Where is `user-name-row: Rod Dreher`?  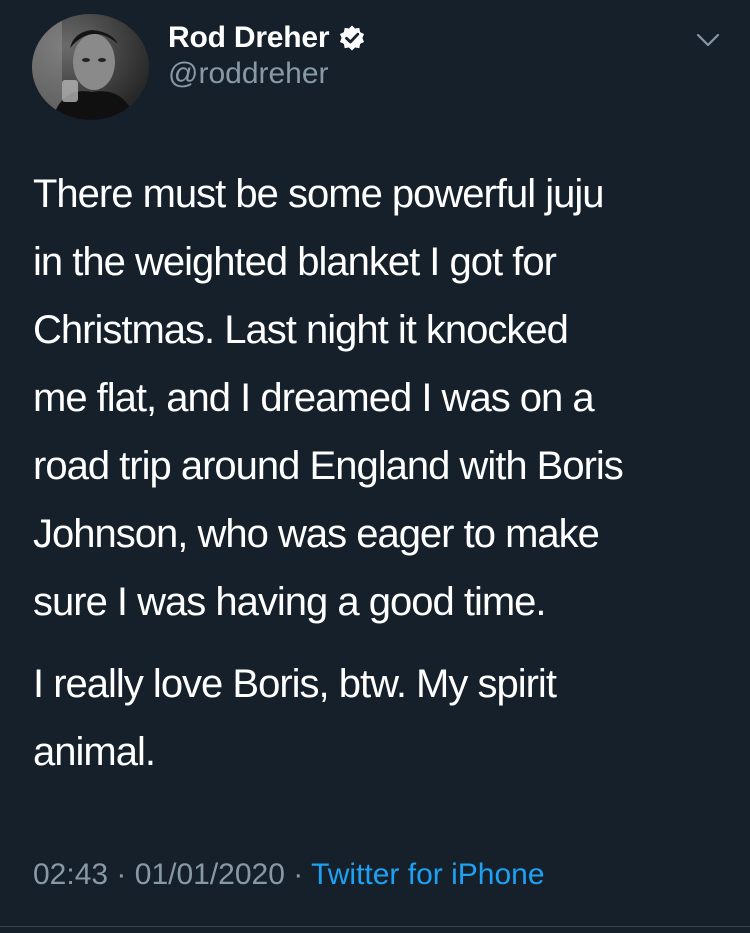
user-name-row: Rod Dreher is located at coordinates (267, 38).